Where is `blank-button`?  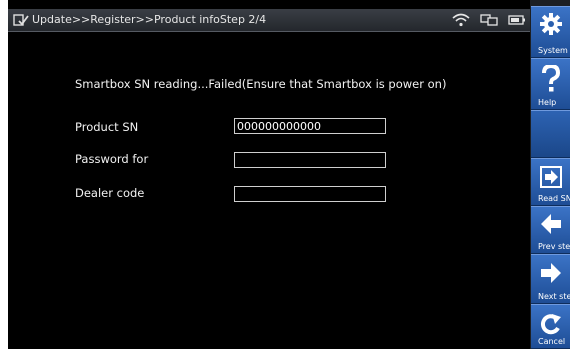 blank-button is located at coordinates (550, 134).